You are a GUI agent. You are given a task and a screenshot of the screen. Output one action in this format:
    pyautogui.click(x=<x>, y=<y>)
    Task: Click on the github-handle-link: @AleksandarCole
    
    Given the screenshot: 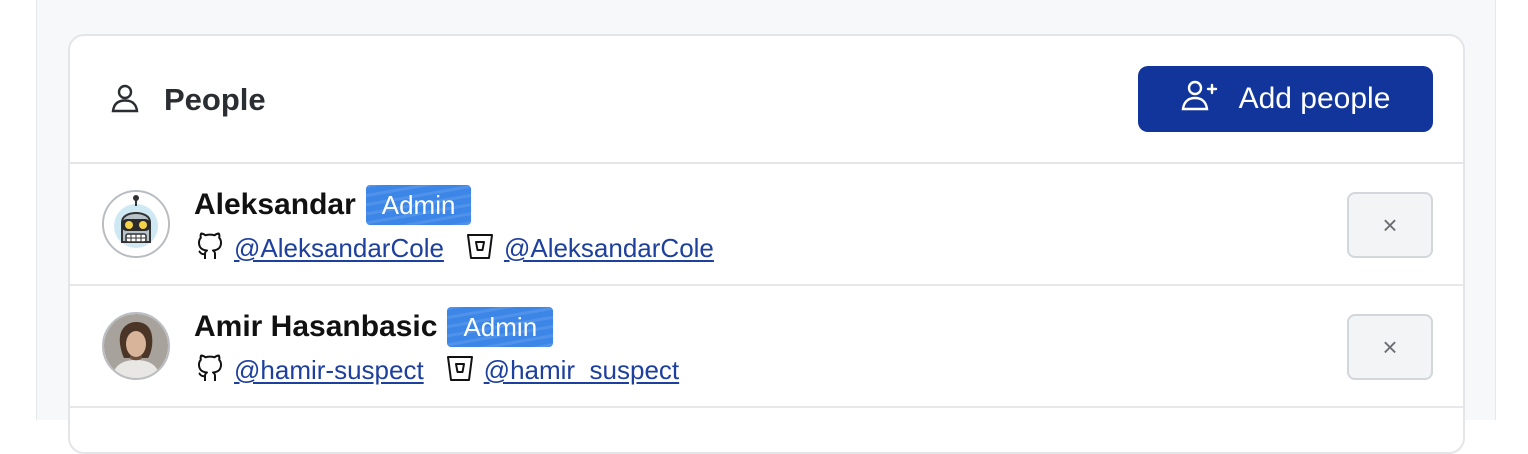 What is the action you would take?
    pyautogui.click(x=339, y=248)
    